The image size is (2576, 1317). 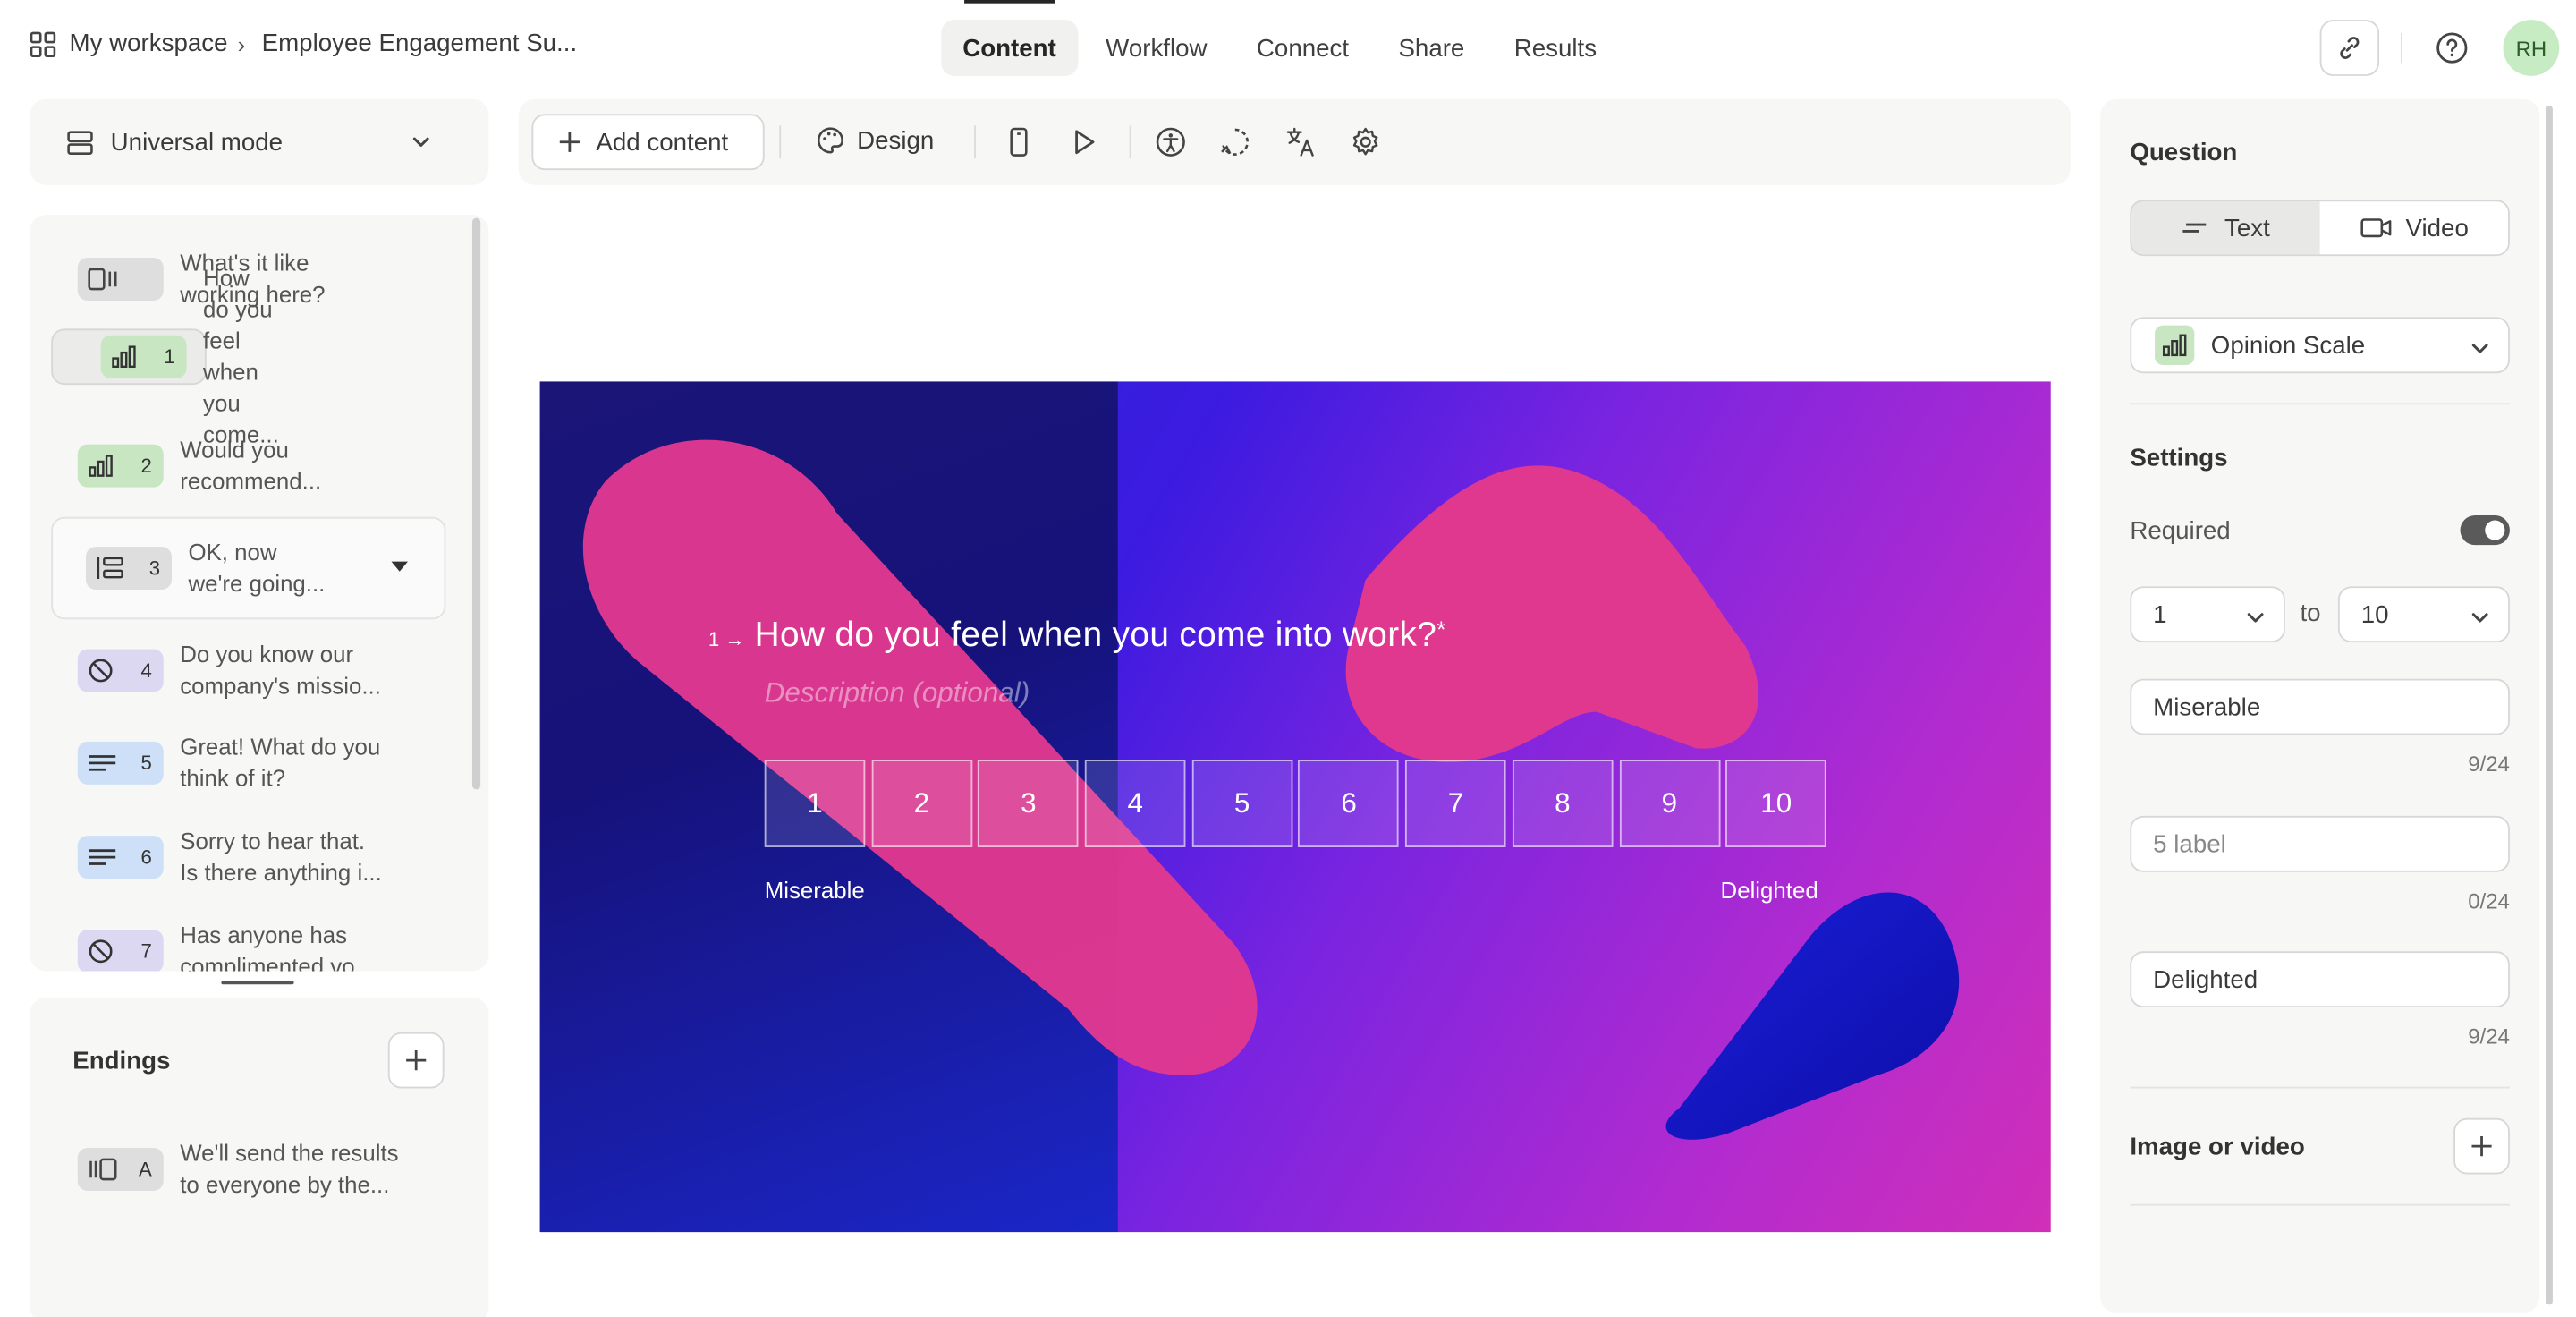 What do you see at coordinates (1455, 803) in the screenshot?
I see `scale-option: 7` at bounding box center [1455, 803].